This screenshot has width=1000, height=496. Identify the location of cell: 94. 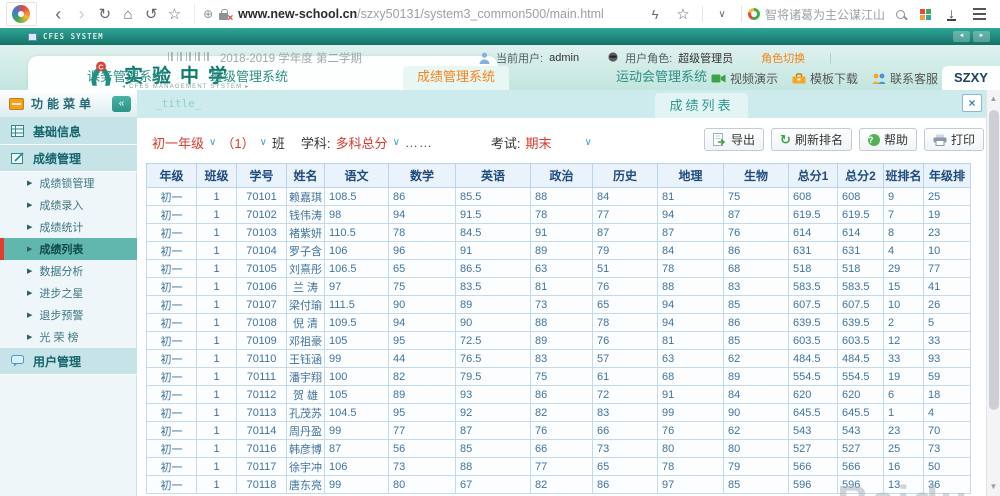
(690, 214).